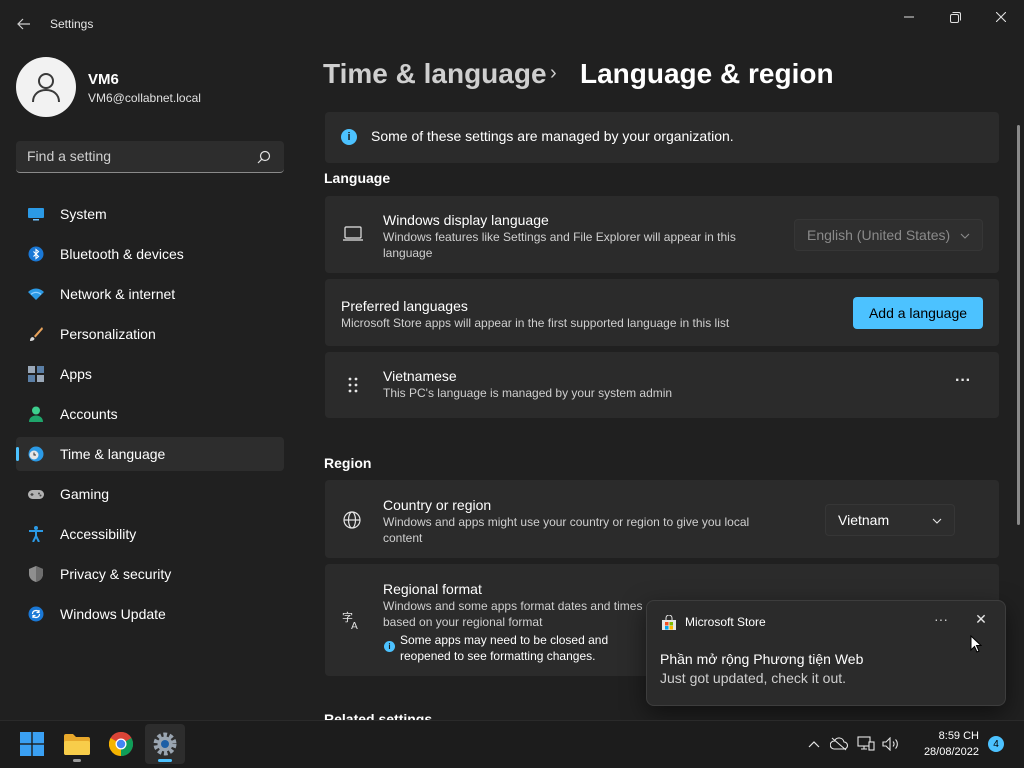  Describe the element at coordinates (466, 220) in the screenshot. I see `display-language-title: Windows display language` at that location.